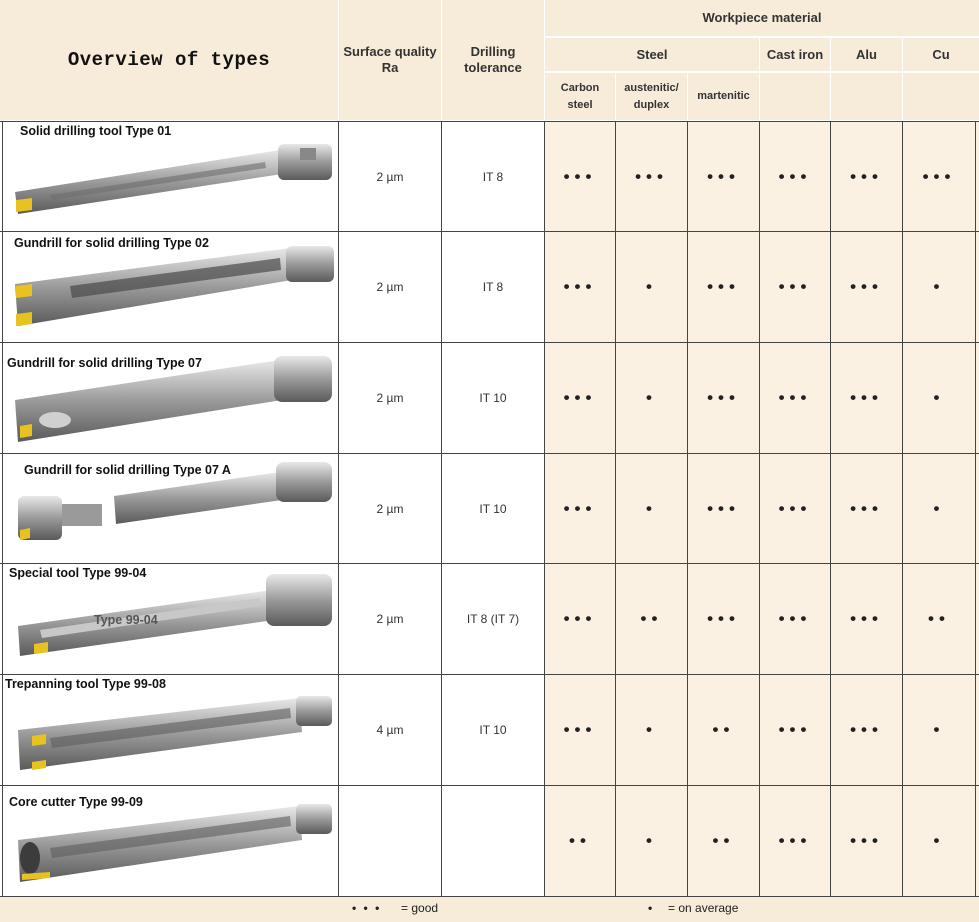 The image size is (979, 922). What do you see at coordinates (390, 60) in the screenshot?
I see `surface-quality-header: Surface quality Ra` at bounding box center [390, 60].